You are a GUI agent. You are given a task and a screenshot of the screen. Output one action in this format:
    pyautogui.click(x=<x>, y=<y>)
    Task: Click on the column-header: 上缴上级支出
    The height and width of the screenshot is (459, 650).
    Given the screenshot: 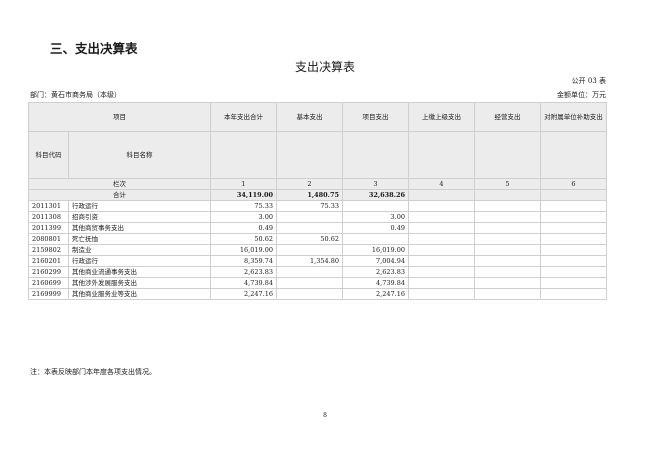 What is the action you would take?
    pyautogui.click(x=441, y=117)
    